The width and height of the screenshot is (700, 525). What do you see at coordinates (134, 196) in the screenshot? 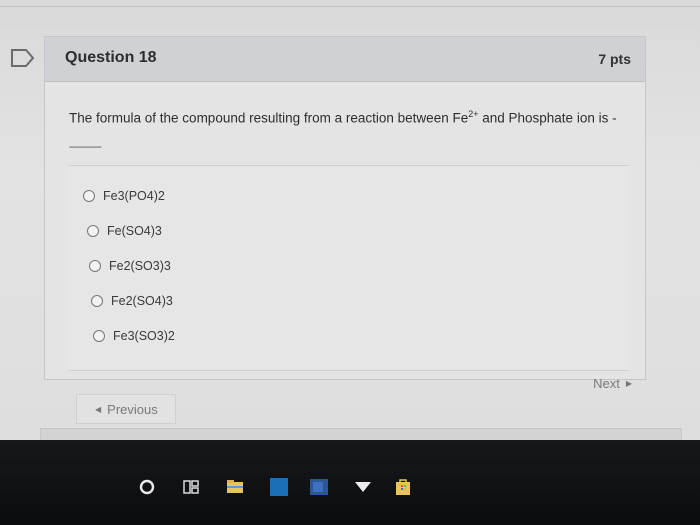
I see `answer-label: Fe3(PO4)2` at bounding box center [134, 196].